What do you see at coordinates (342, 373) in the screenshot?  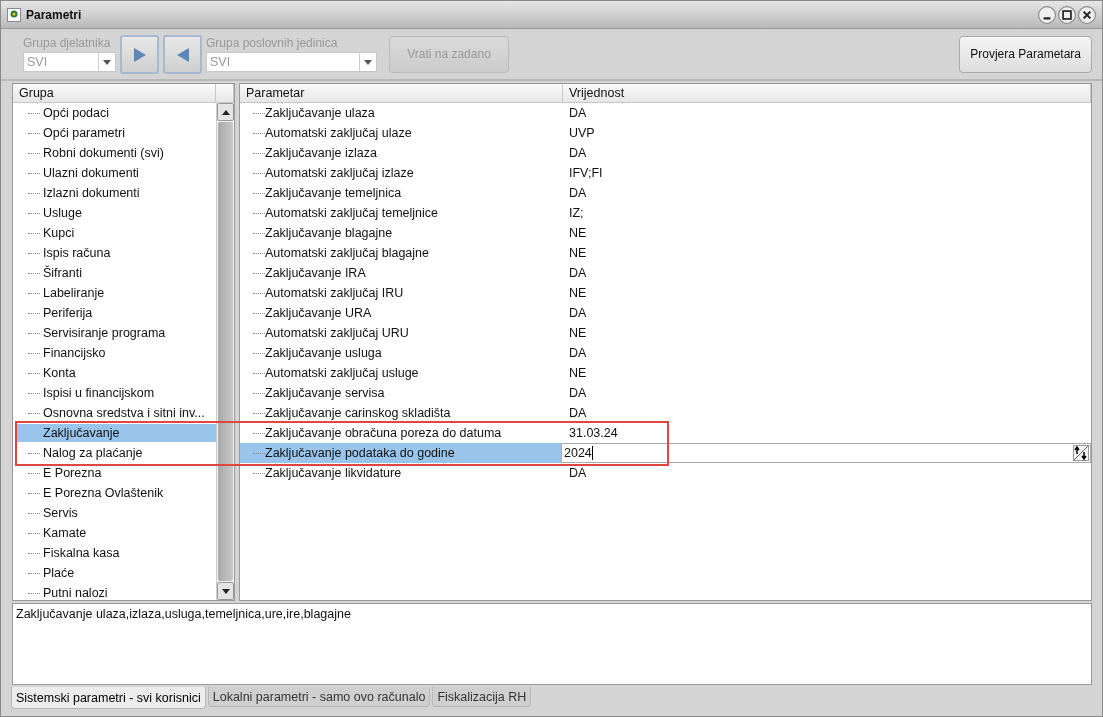 I see `parameter-name: Automatski zaključaj usluge` at bounding box center [342, 373].